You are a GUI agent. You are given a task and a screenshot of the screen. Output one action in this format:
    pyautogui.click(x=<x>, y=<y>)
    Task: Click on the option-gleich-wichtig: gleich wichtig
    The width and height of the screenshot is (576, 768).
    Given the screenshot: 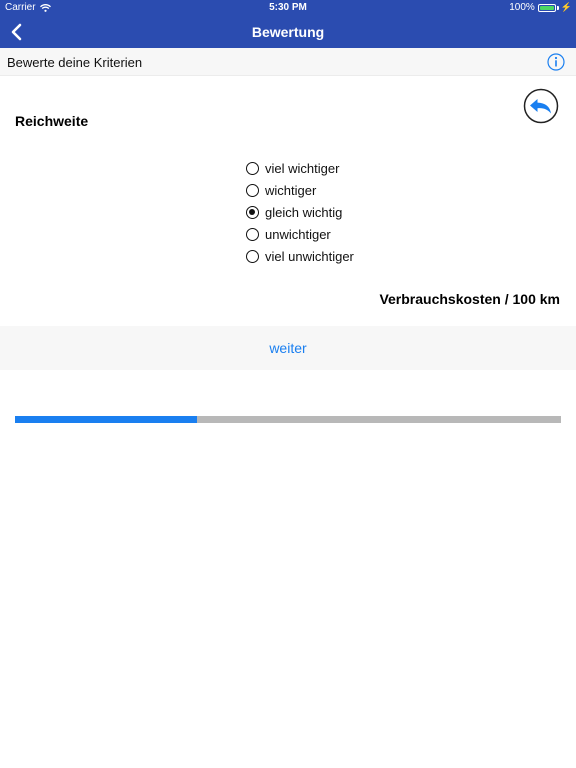 What is the action you would take?
    pyautogui.click(x=300, y=212)
    